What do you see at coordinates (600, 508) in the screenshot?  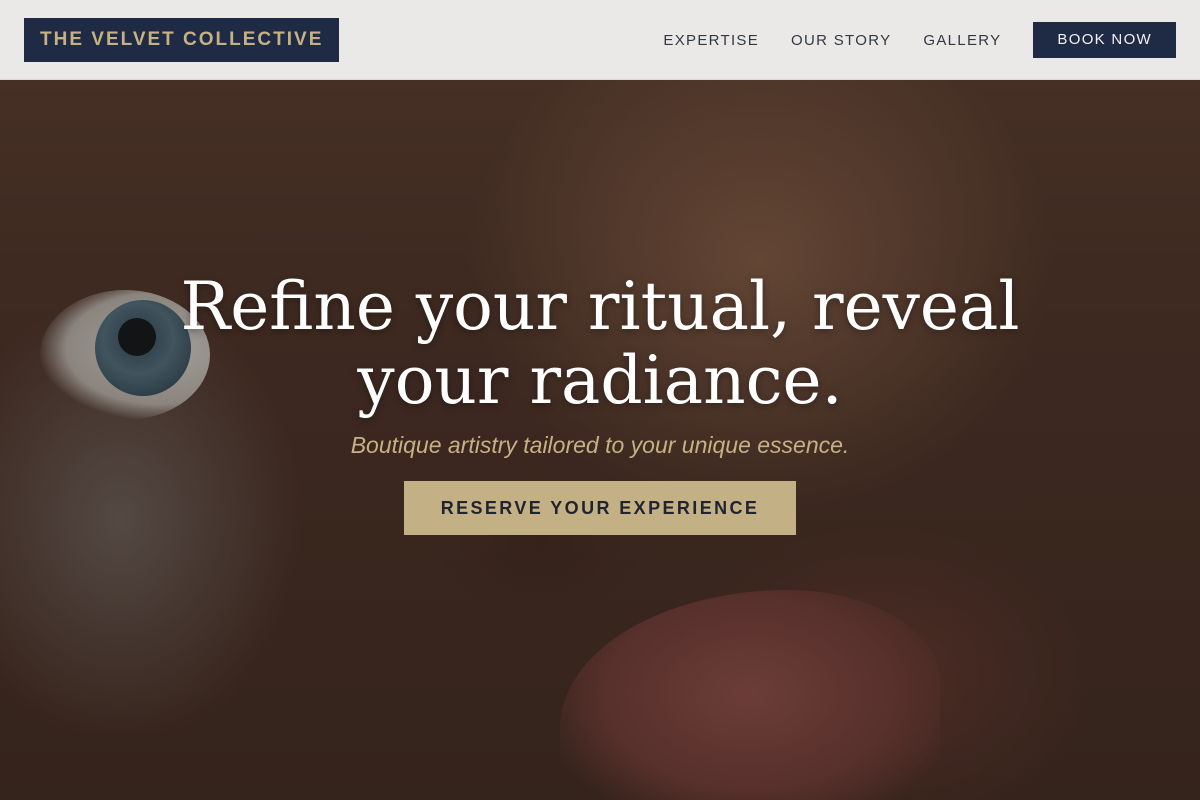 I see `reserve-experience-button: RESERVE YOUR EXPERIENCE` at bounding box center [600, 508].